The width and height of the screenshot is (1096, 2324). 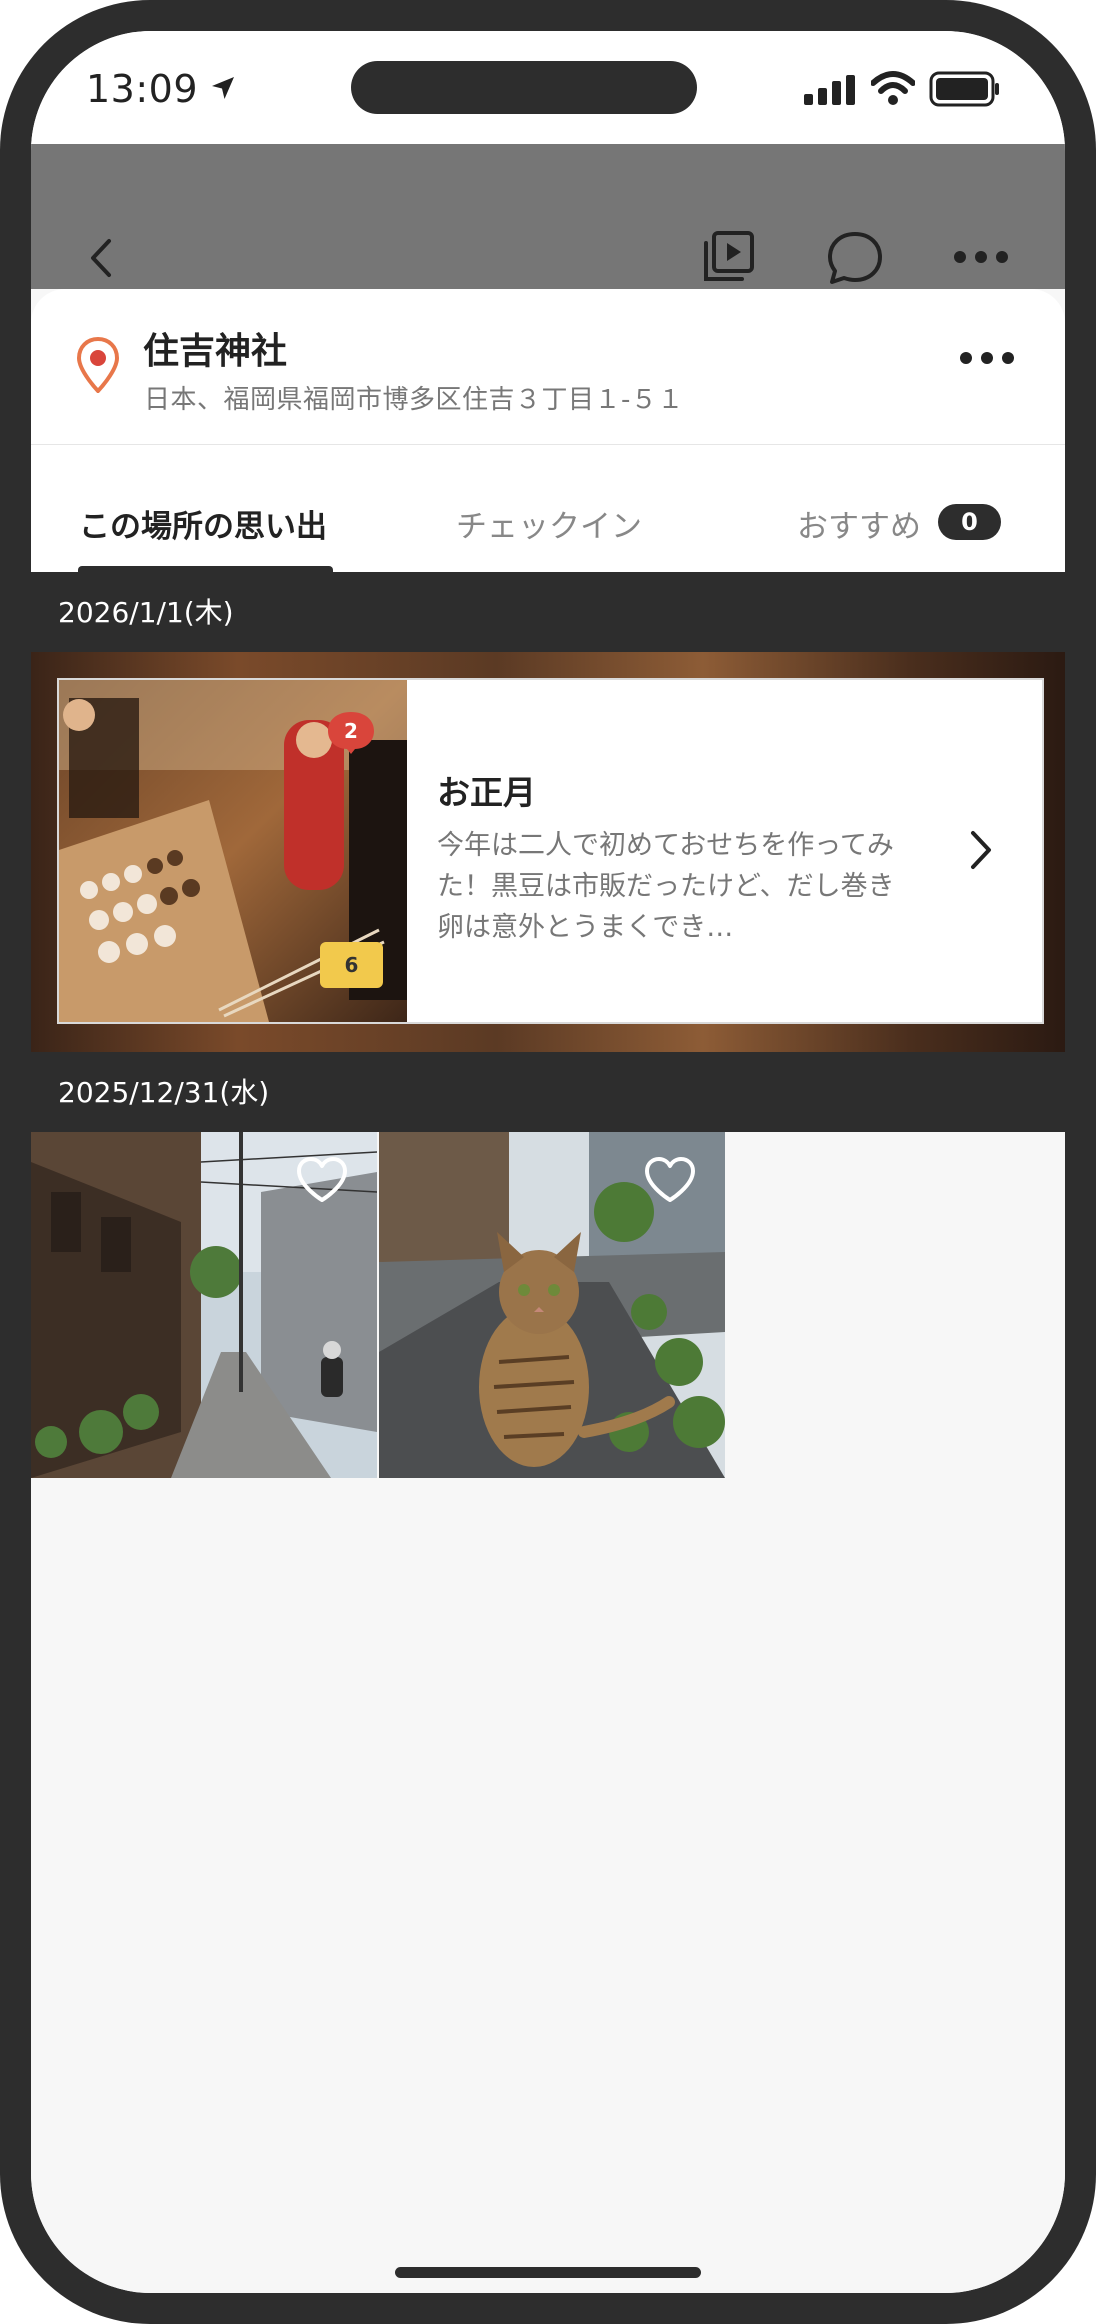 I want to click on tab-bar: この場所の思い出 チェックイン おすすめ 0, so click(x=548, y=508).